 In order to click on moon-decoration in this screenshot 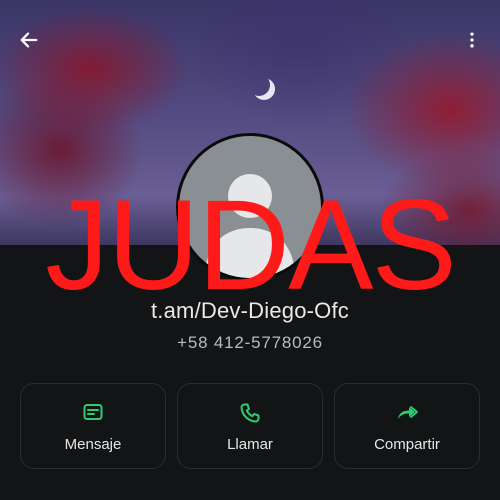, I will do `click(259, 85)`.